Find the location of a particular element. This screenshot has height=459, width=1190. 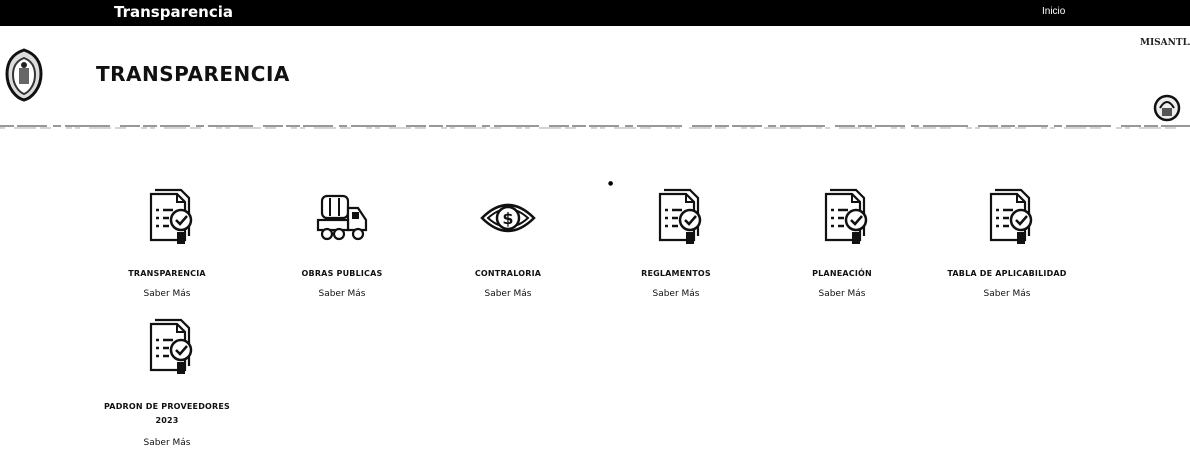

card-planeacion: PLANEACIÓN Saber Más is located at coordinates (842, 244).